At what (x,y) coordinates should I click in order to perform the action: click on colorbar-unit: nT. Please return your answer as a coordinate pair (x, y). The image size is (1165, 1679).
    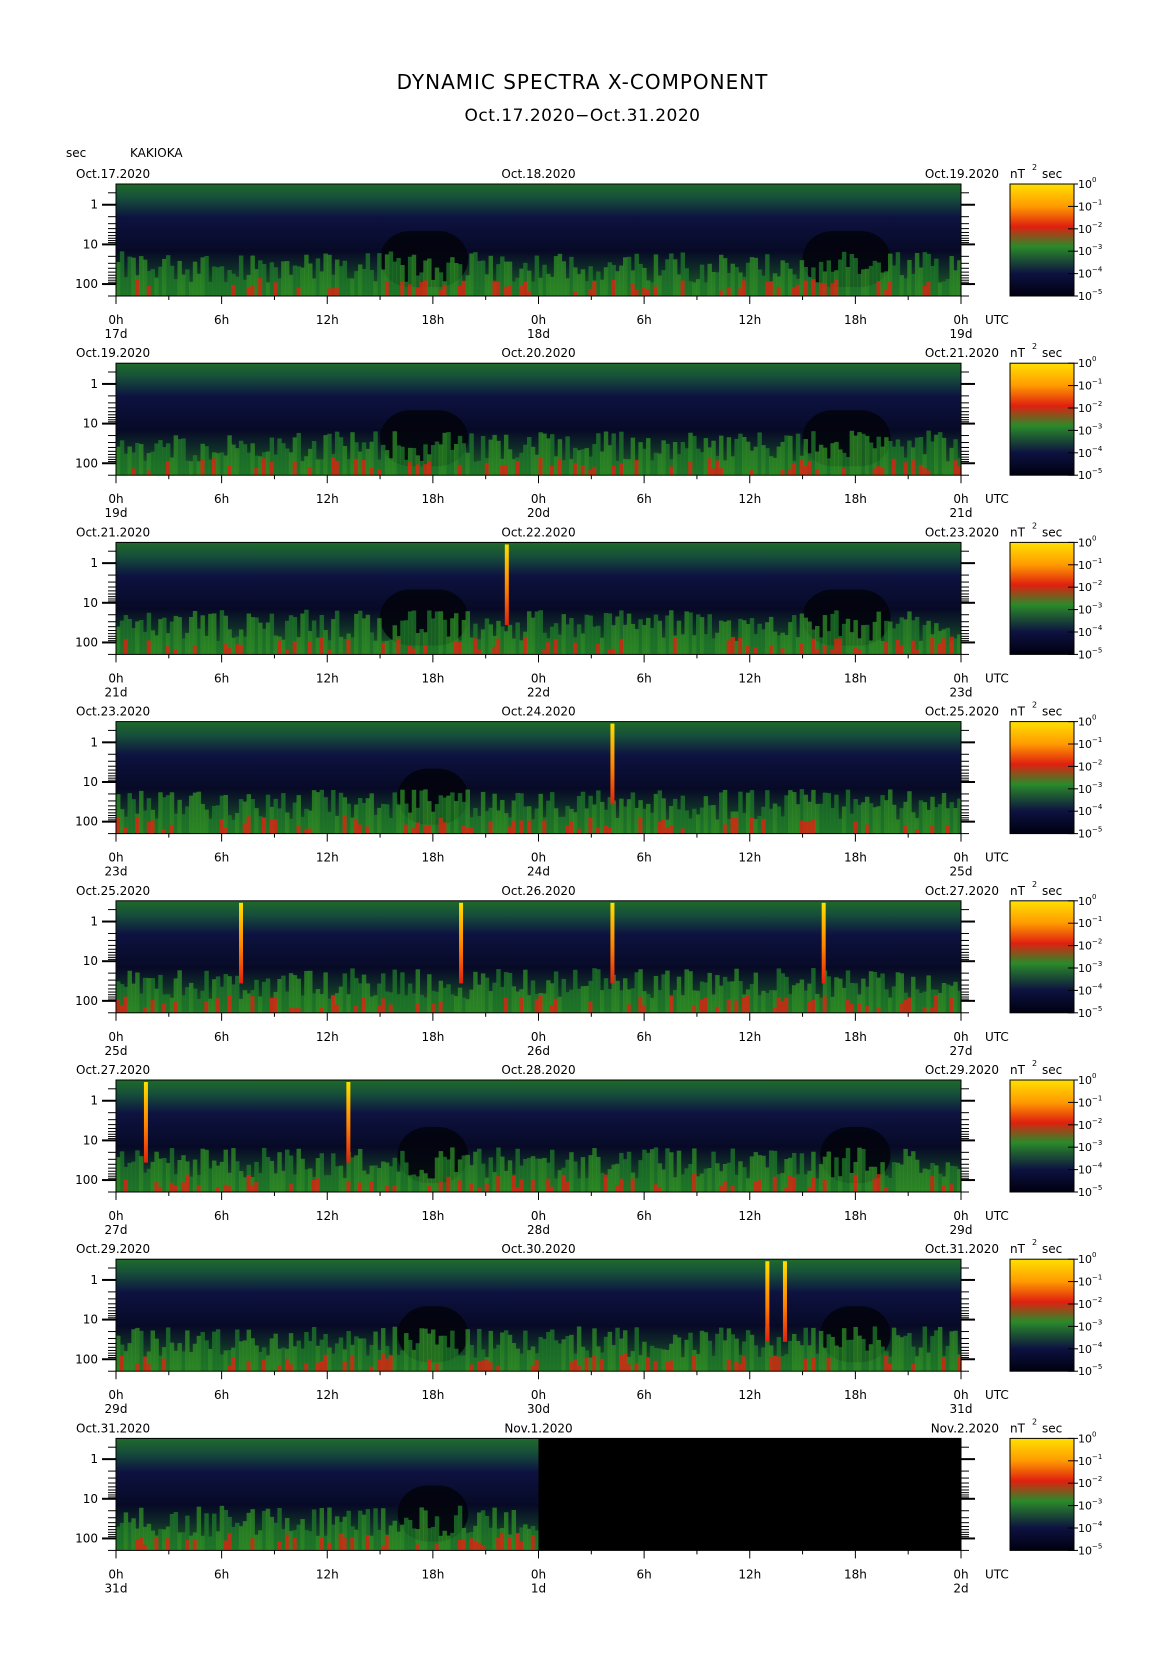
    Looking at the image, I should click on (1018, 712).